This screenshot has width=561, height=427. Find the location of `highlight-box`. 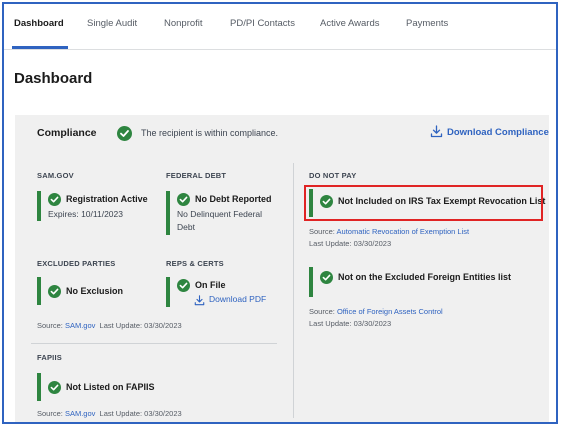

highlight-box is located at coordinates (423, 203).